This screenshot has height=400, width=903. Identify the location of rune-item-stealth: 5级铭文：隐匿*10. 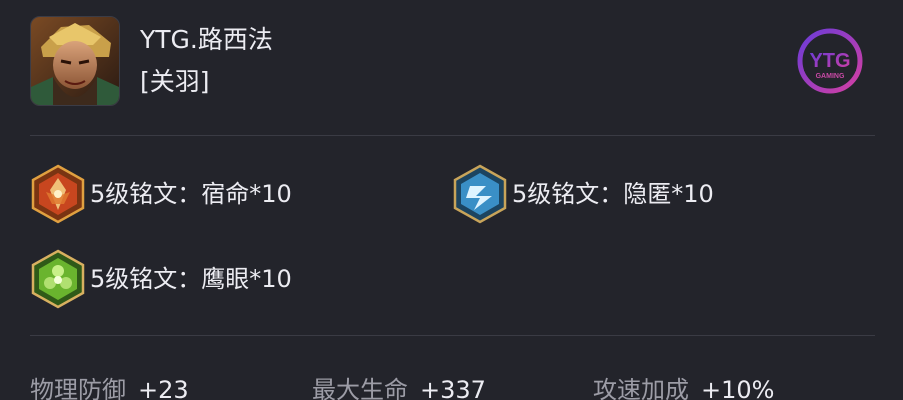
(583, 194).